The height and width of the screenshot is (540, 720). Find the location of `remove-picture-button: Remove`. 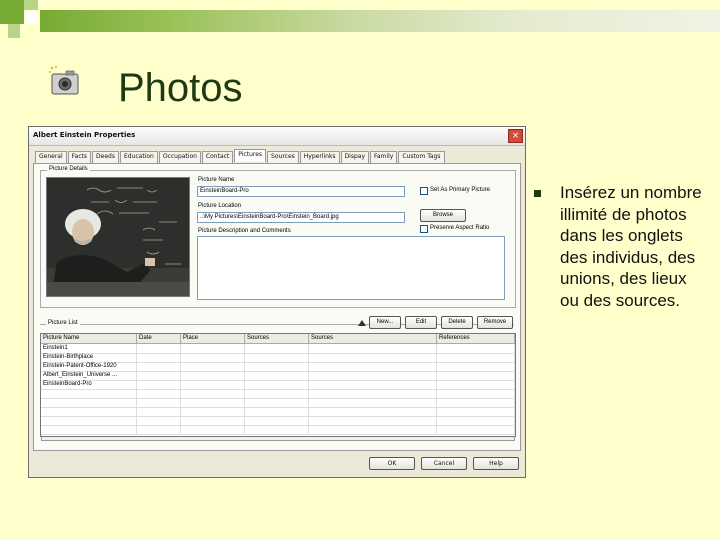

remove-picture-button: Remove is located at coordinates (495, 322).